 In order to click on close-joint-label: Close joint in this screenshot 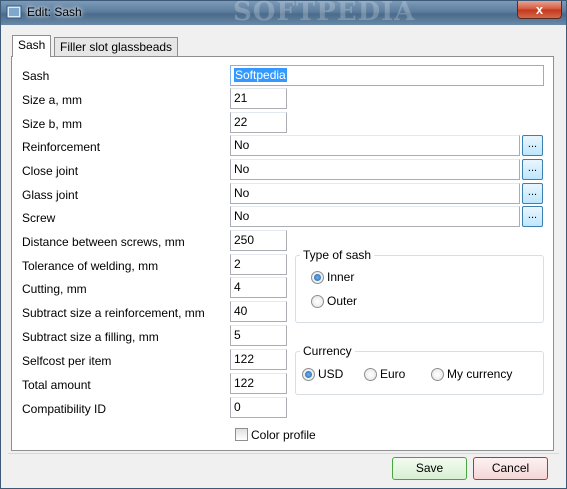, I will do `click(50, 171)`.